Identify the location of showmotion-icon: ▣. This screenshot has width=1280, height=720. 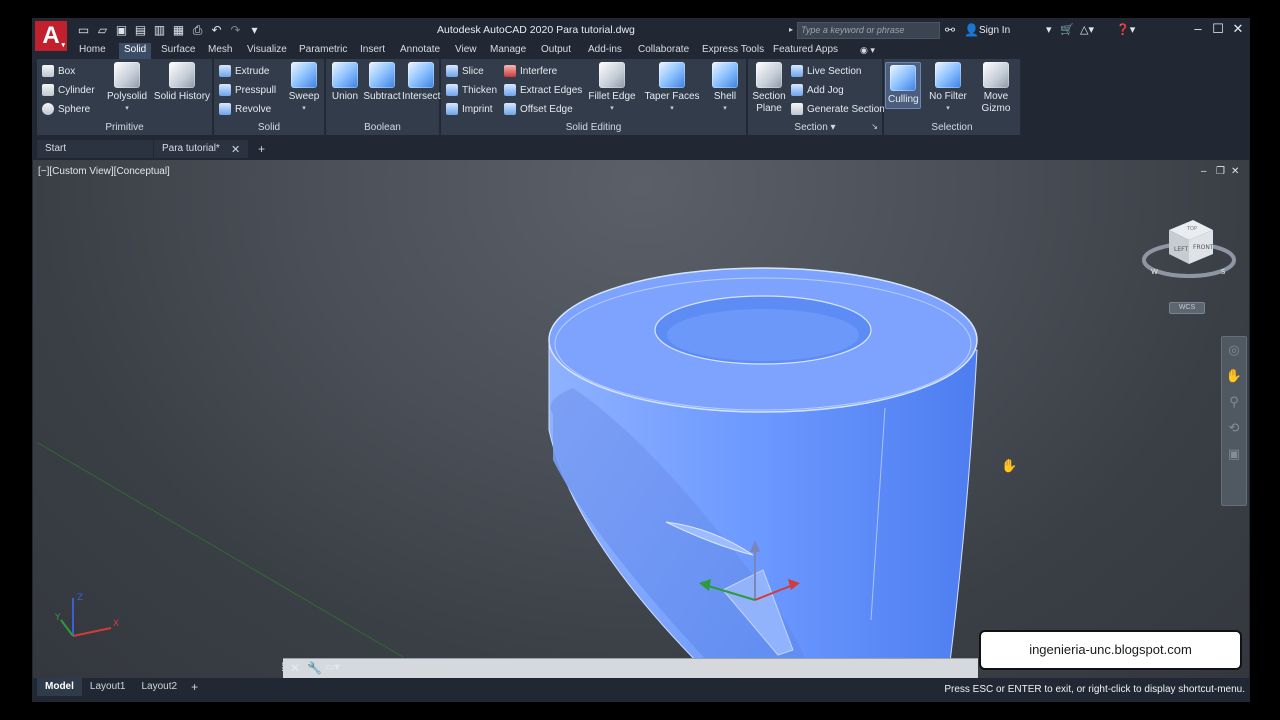
(1234, 454).